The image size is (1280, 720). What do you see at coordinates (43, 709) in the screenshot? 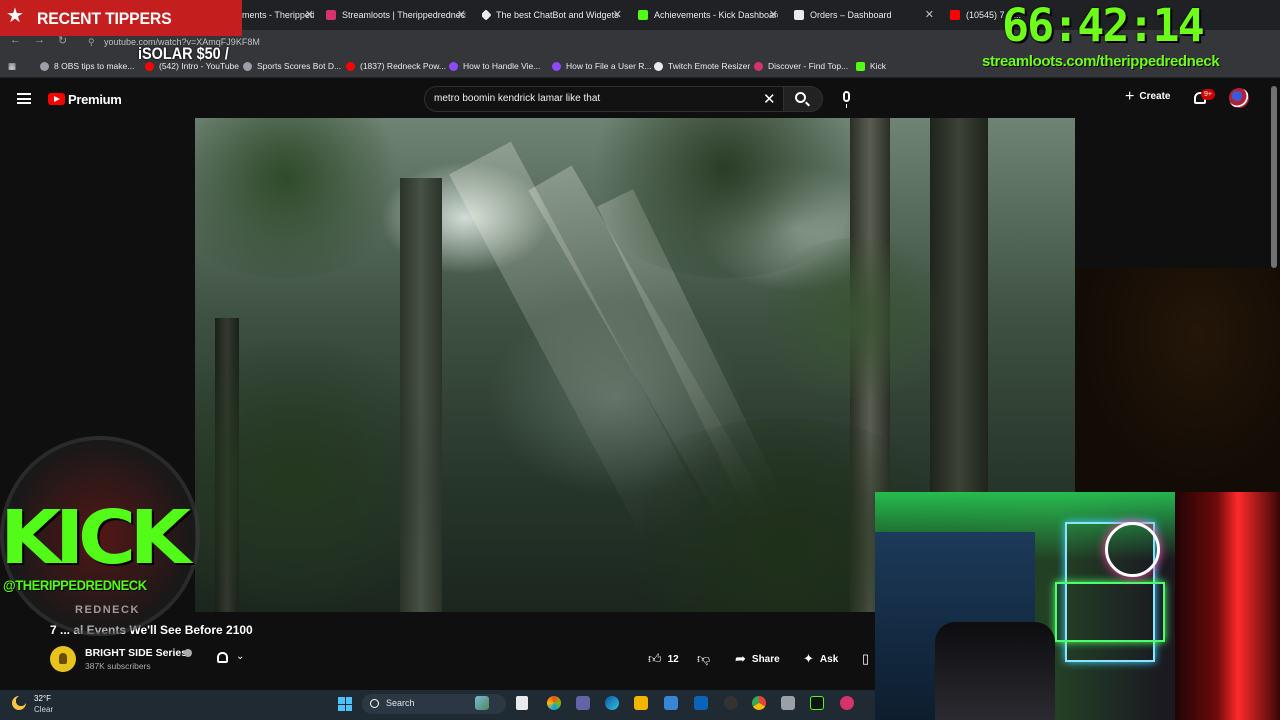
I see `weather-condition: Clear` at bounding box center [43, 709].